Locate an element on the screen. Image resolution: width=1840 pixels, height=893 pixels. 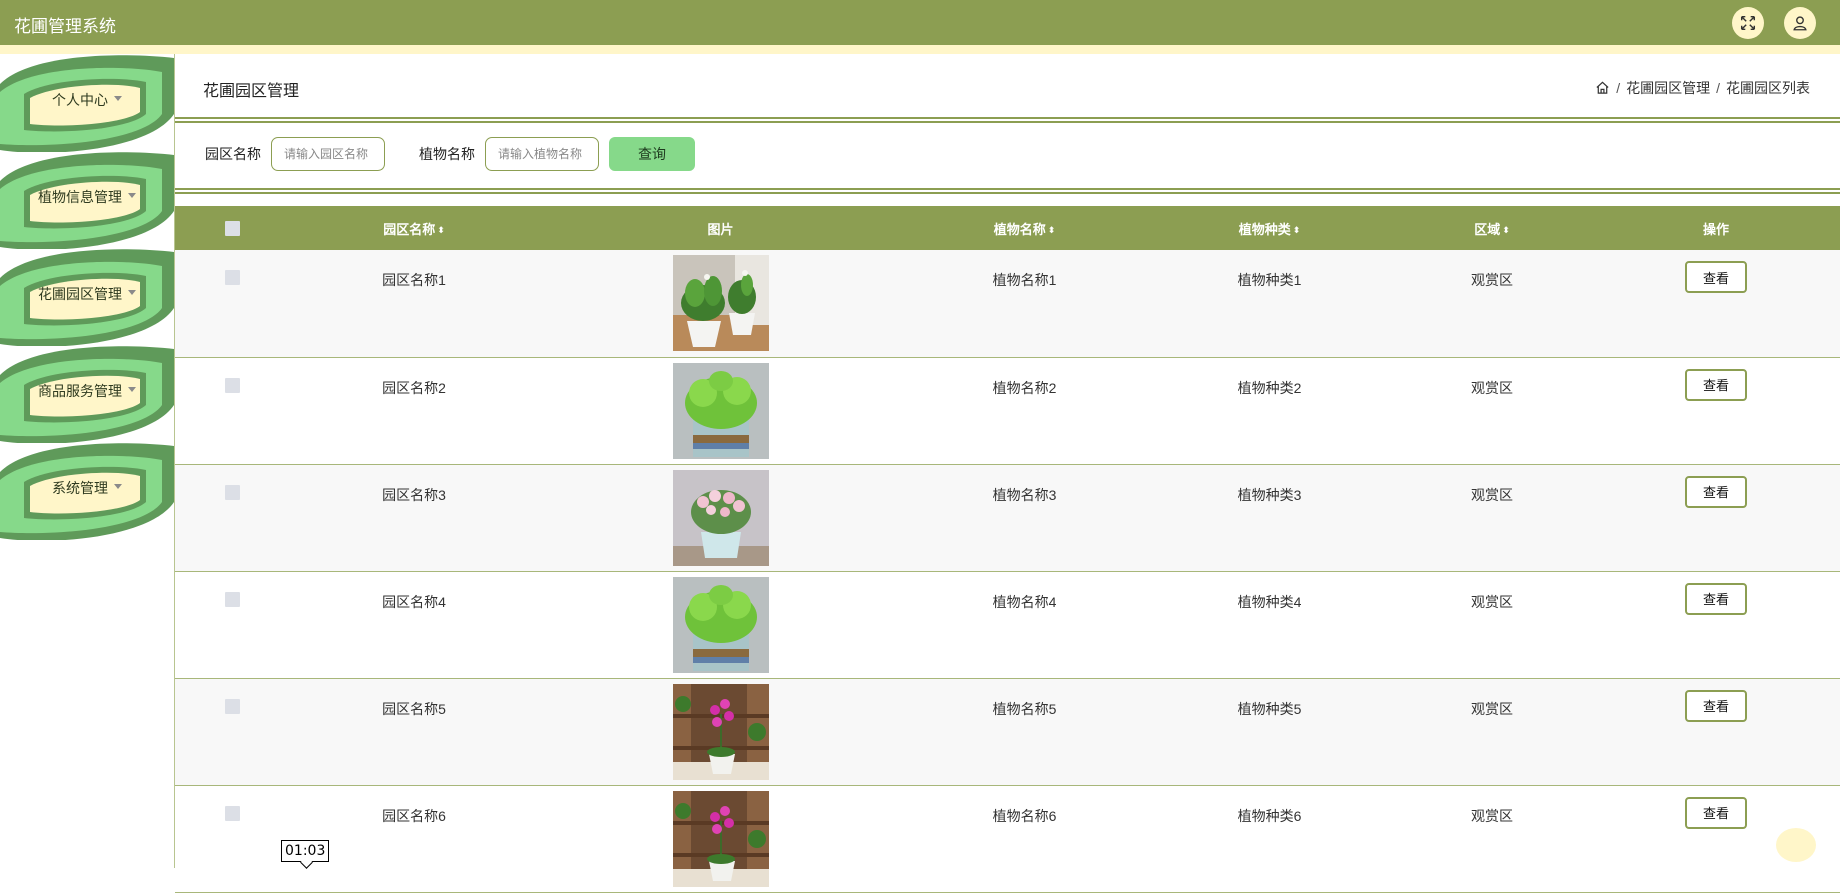
plant-name-cell: 植物名称2 is located at coordinates (1024, 387).